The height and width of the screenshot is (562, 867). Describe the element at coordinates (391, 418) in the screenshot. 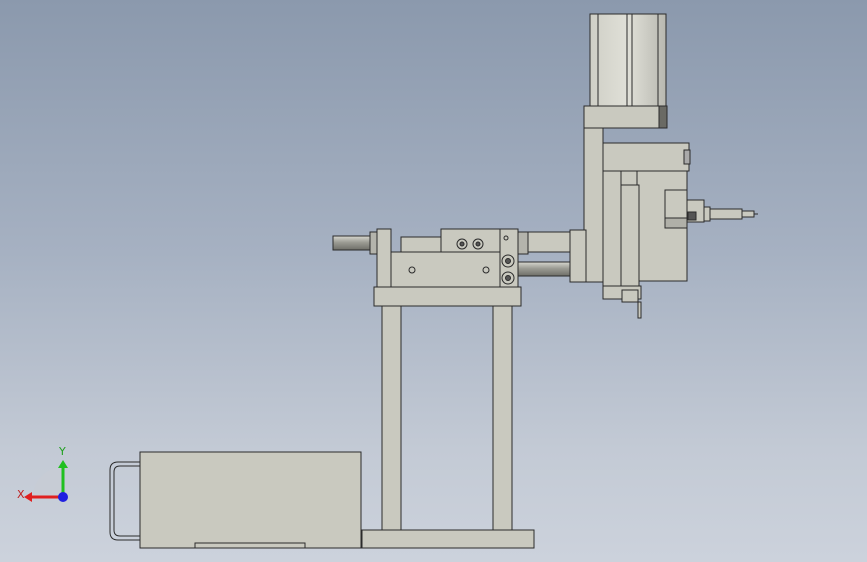

I see `left-column` at that location.